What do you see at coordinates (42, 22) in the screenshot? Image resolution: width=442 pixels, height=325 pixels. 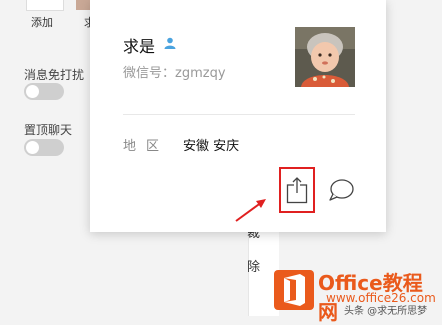 I see `add-member-label: 添加` at bounding box center [42, 22].